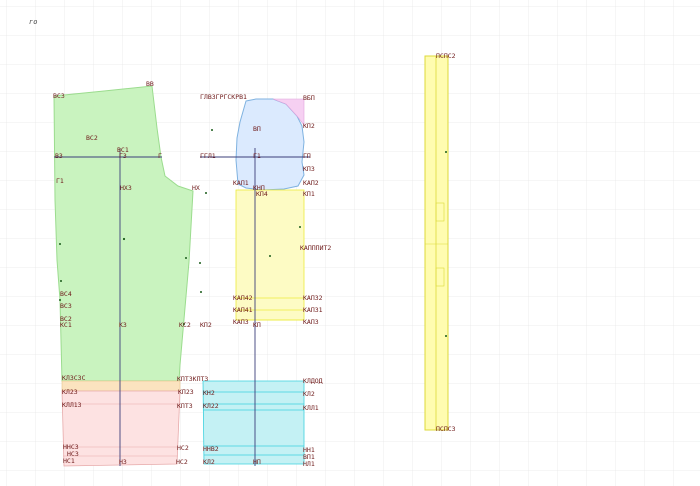  Describe the element at coordinates (123, 156) in the screenshot. I see `label-g3: Г3` at that location.